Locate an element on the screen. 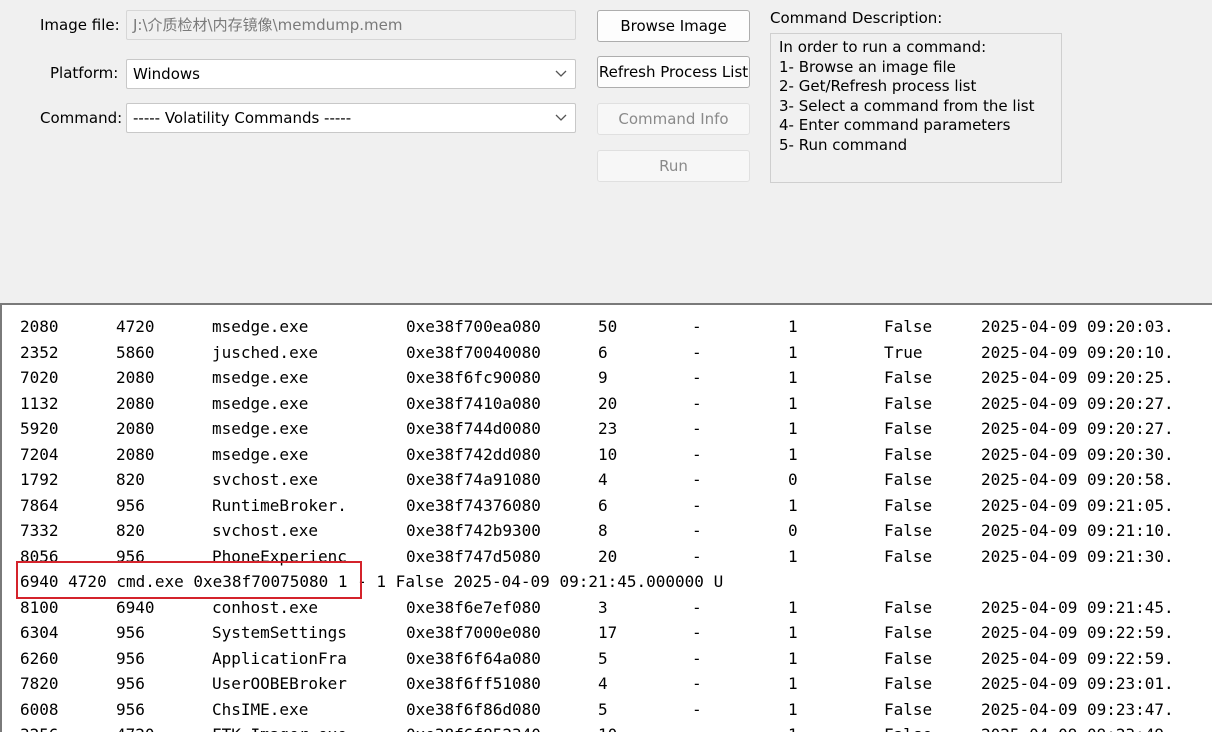  command-value: ----- Volatility Commands ----- is located at coordinates (242, 118).